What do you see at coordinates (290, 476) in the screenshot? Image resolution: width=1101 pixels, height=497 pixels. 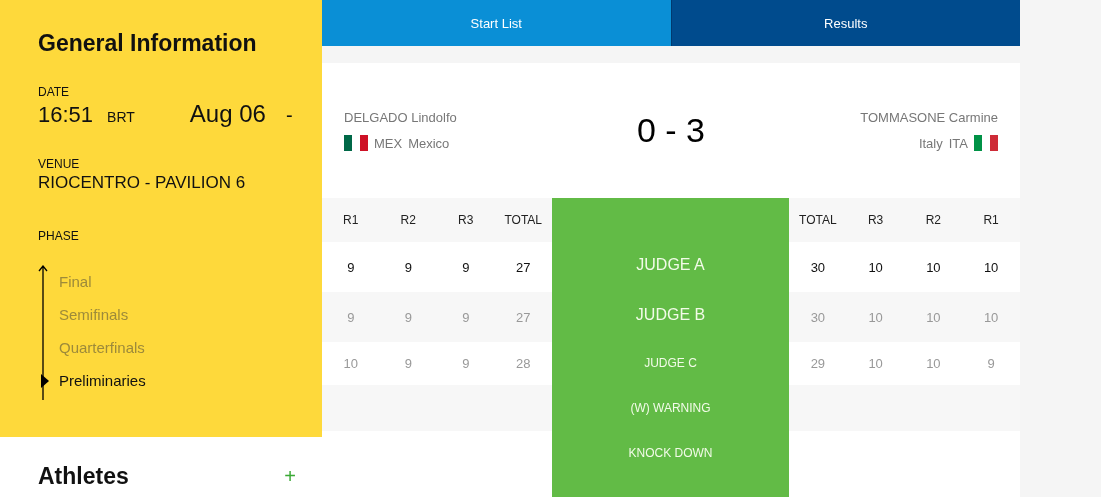 I see `expand-icon: +` at bounding box center [290, 476].